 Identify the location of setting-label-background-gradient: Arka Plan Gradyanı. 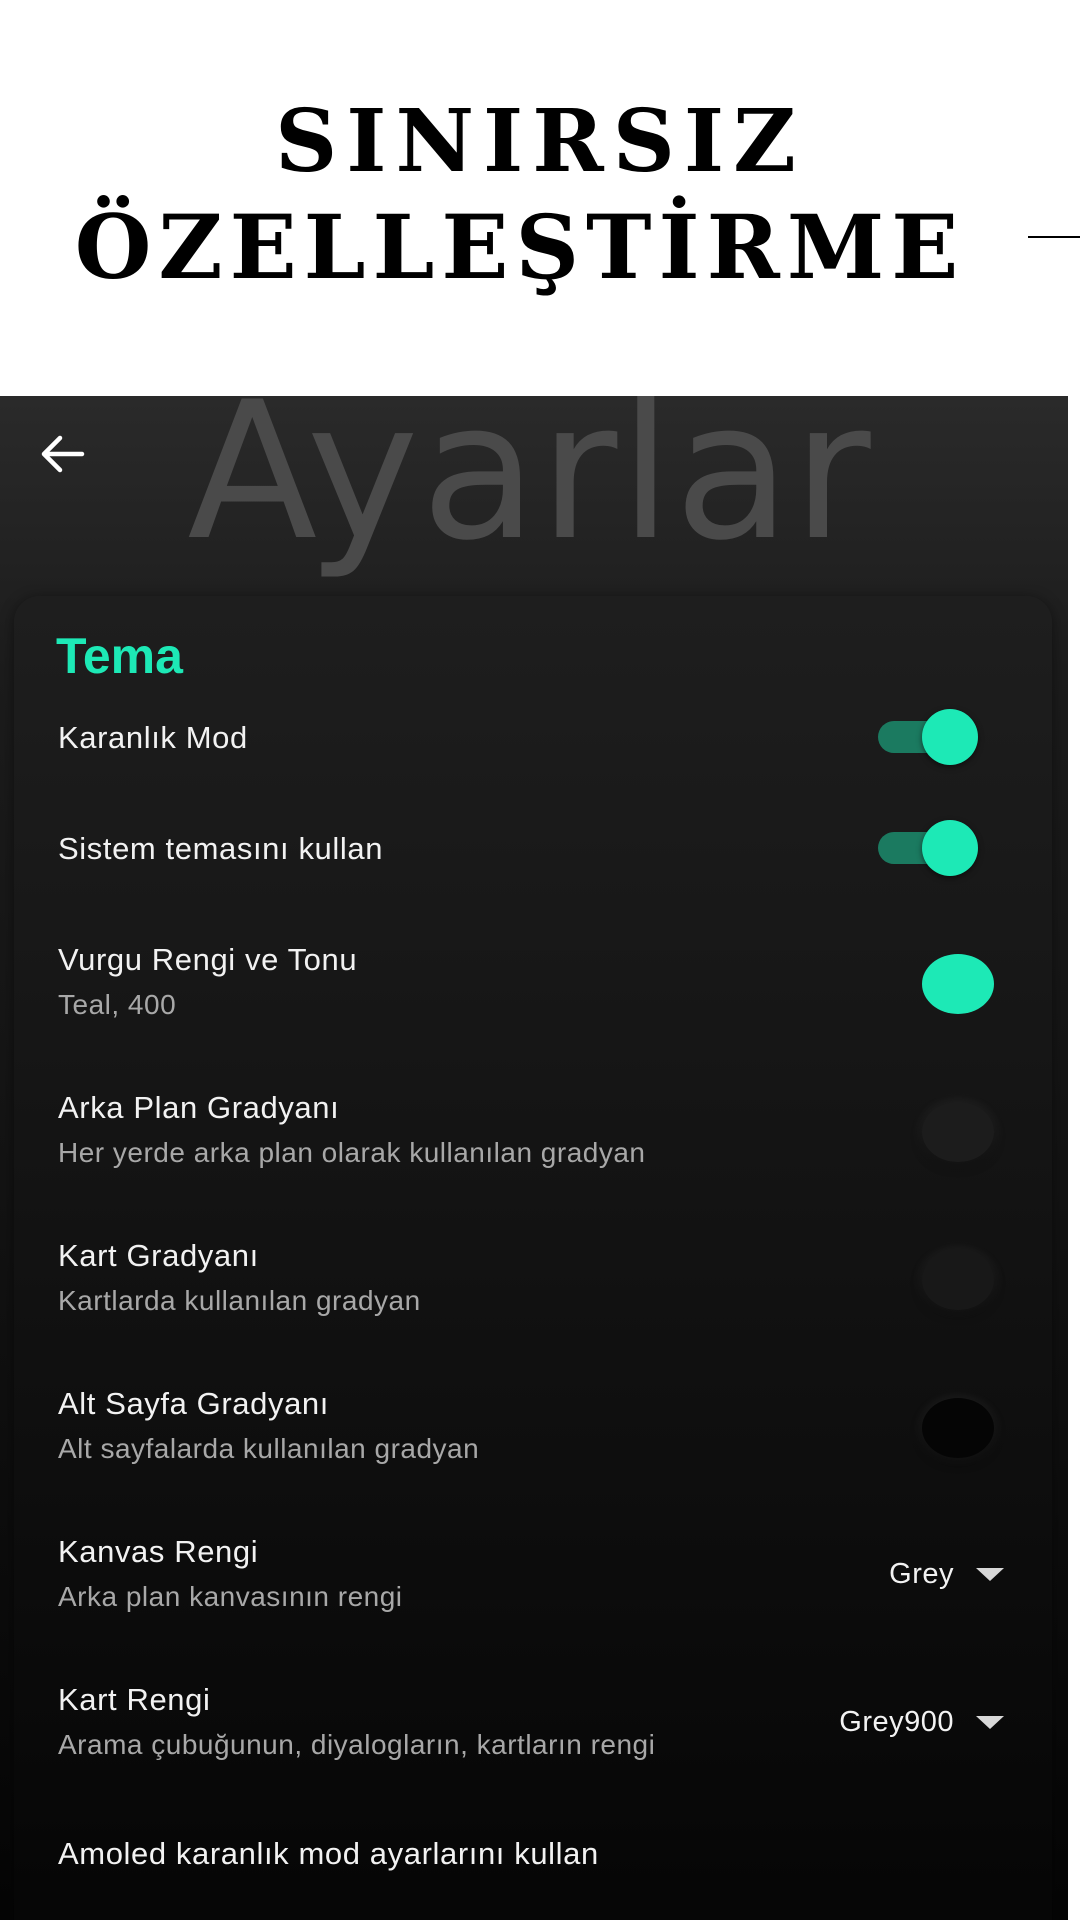
(199, 1107).